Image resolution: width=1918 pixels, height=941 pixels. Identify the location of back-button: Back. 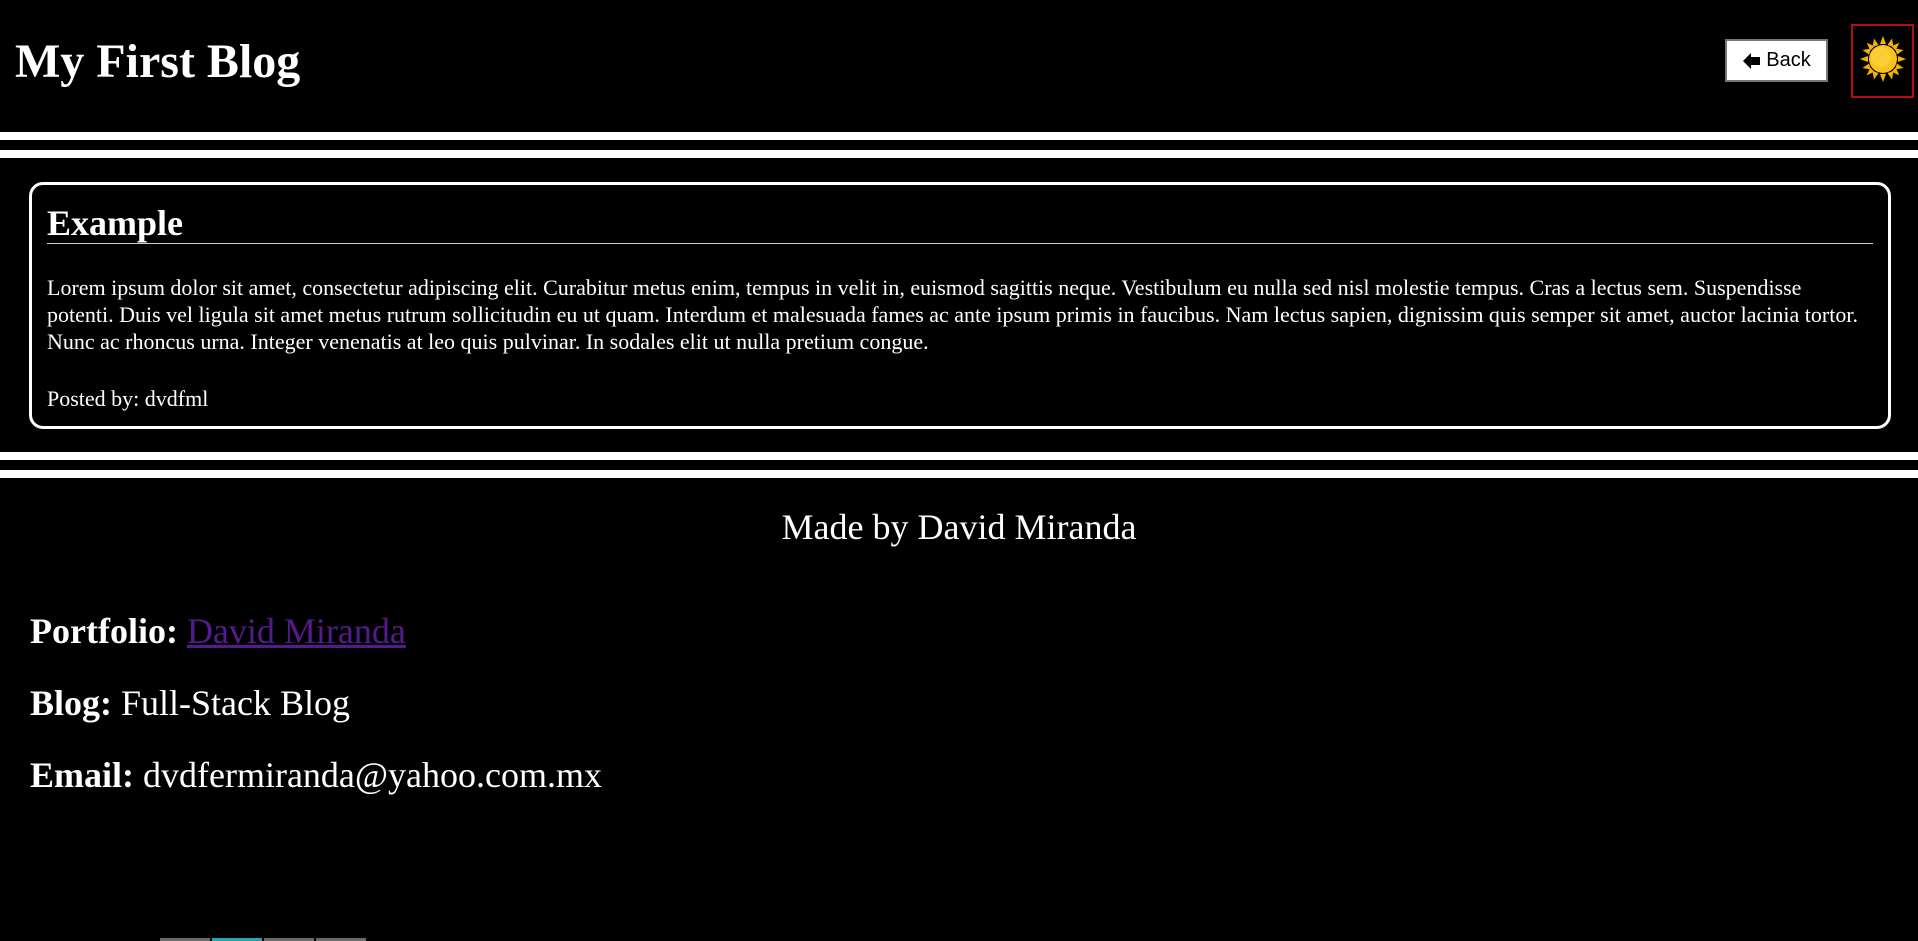
(1776, 60).